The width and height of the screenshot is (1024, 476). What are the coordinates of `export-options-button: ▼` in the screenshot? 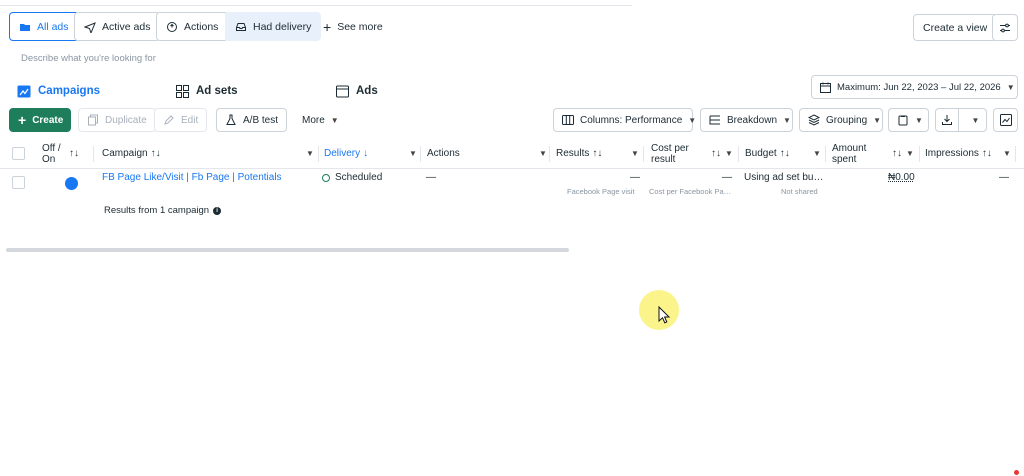 It's located at (975, 120).